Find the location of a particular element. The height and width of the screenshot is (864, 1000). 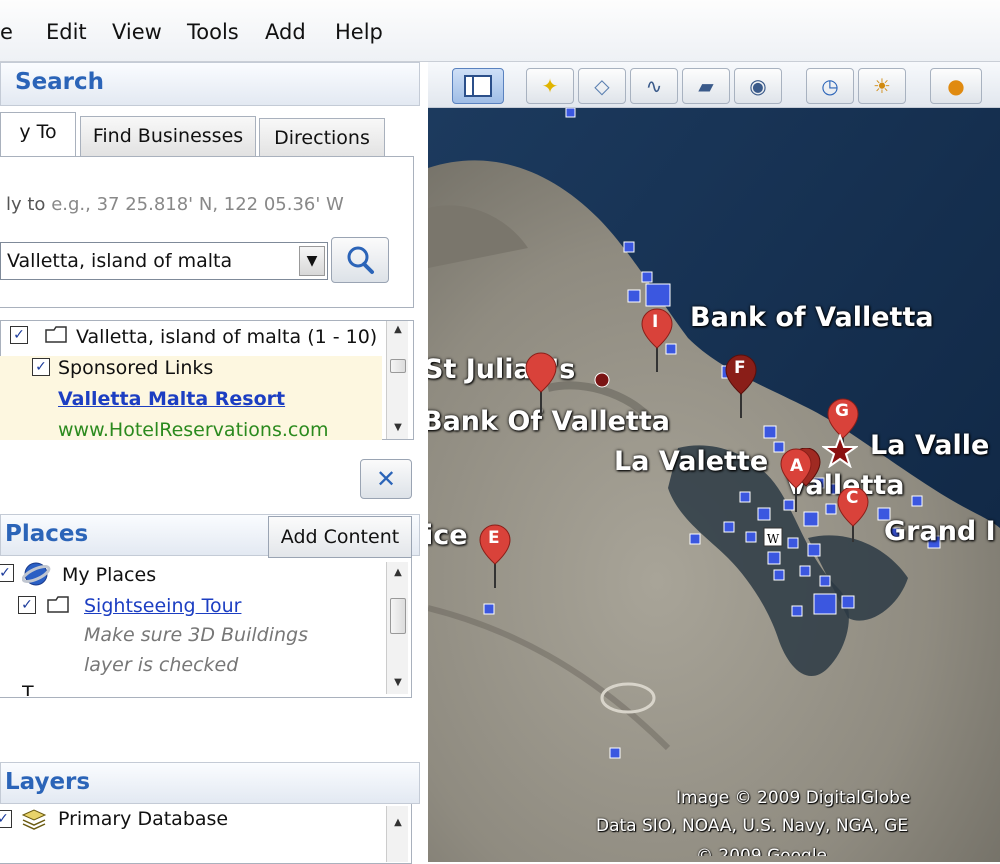

search-button is located at coordinates (360, 260).